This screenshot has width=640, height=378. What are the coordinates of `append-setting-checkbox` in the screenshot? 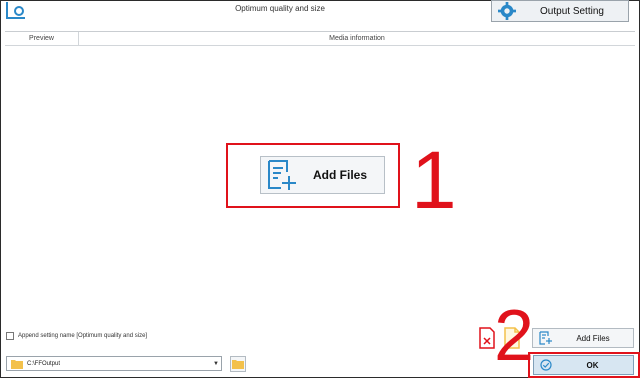 It's located at (10, 336).